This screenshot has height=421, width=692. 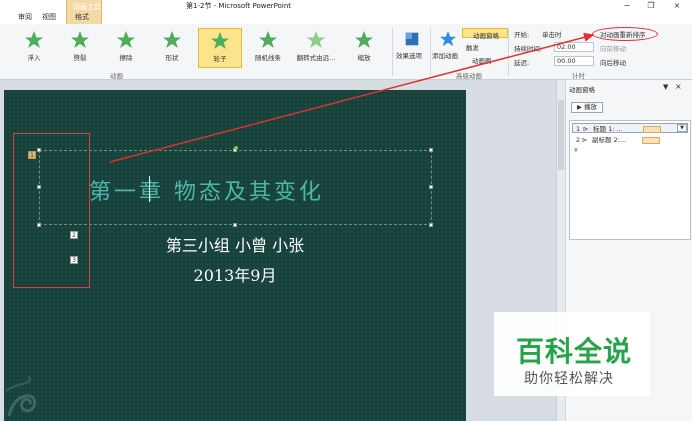 What do you see at coordinates (582, 90) in the screenshot?
I see `pane-title: 动画窗格` at bounding box center [582, 90].